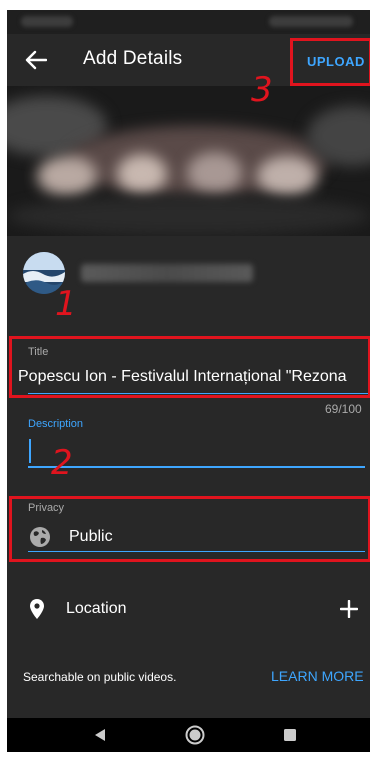 The image size is (377, 762). I want to click on nav-recents-square-icon, so click(290, 735).